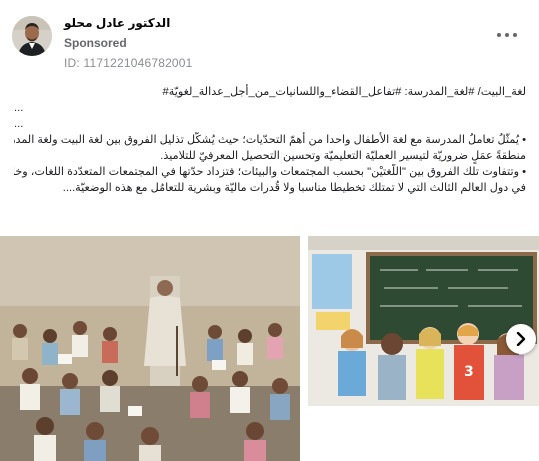  I want to click on carousel-next-button, so click(521, 339).